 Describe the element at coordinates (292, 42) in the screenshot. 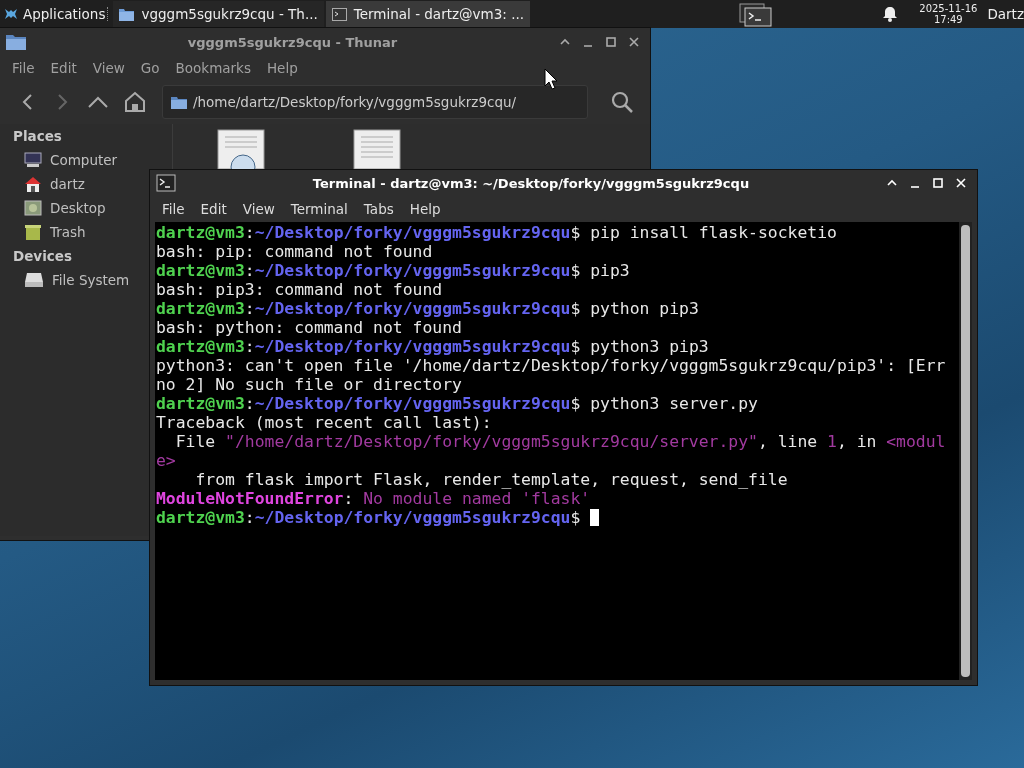

I see `window-title: vgggm5sgukrz9cqu - Thunar` at that location.